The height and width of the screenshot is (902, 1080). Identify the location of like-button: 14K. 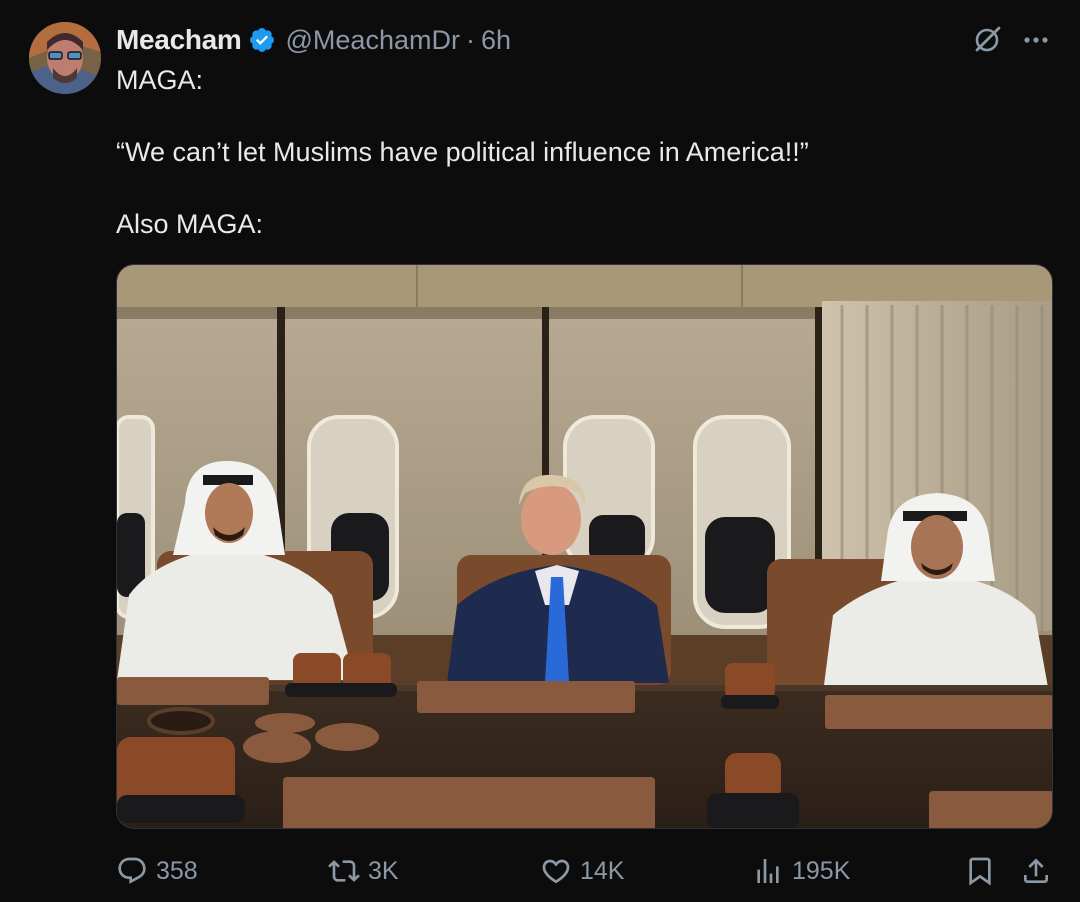
(582, 871).